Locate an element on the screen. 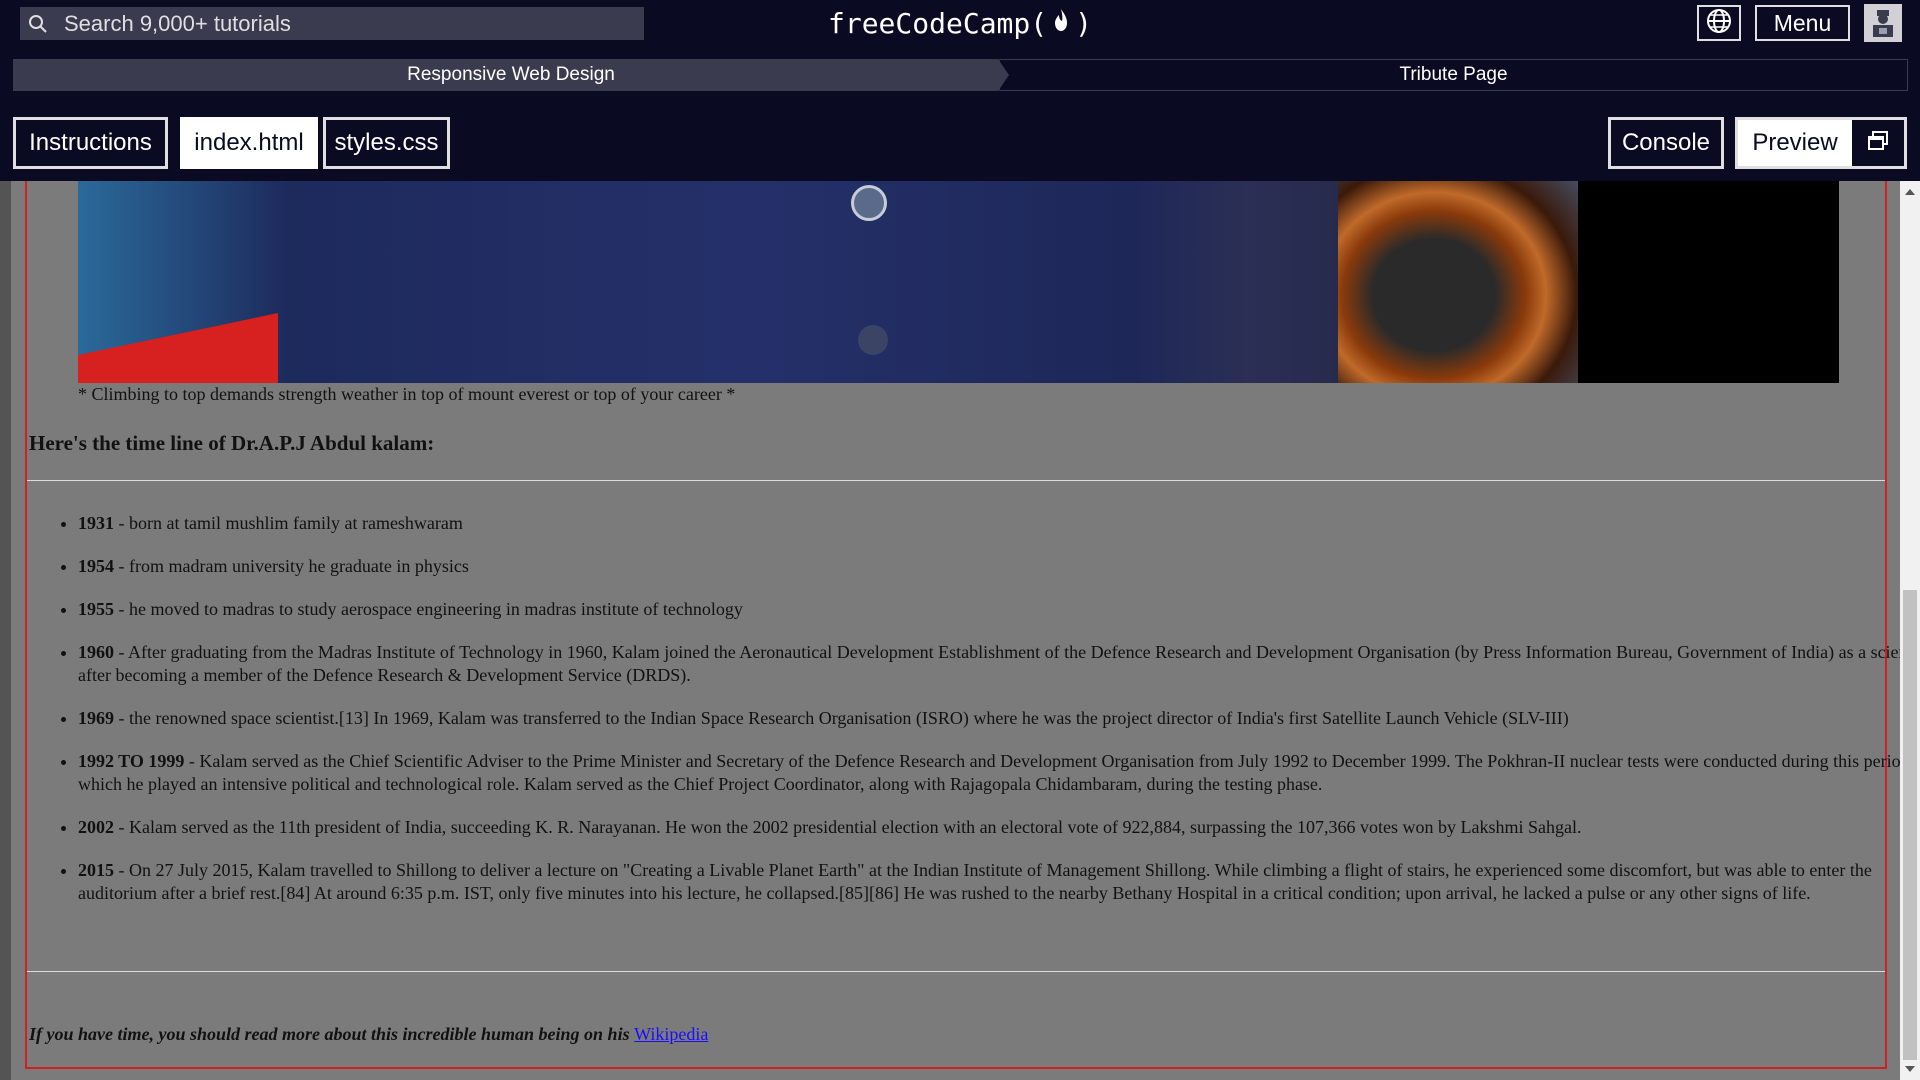 Image resolution: width=1920 pixels, height=1080 pixels. preview-tab-group: Preview is located at coordinates (1821, 143).